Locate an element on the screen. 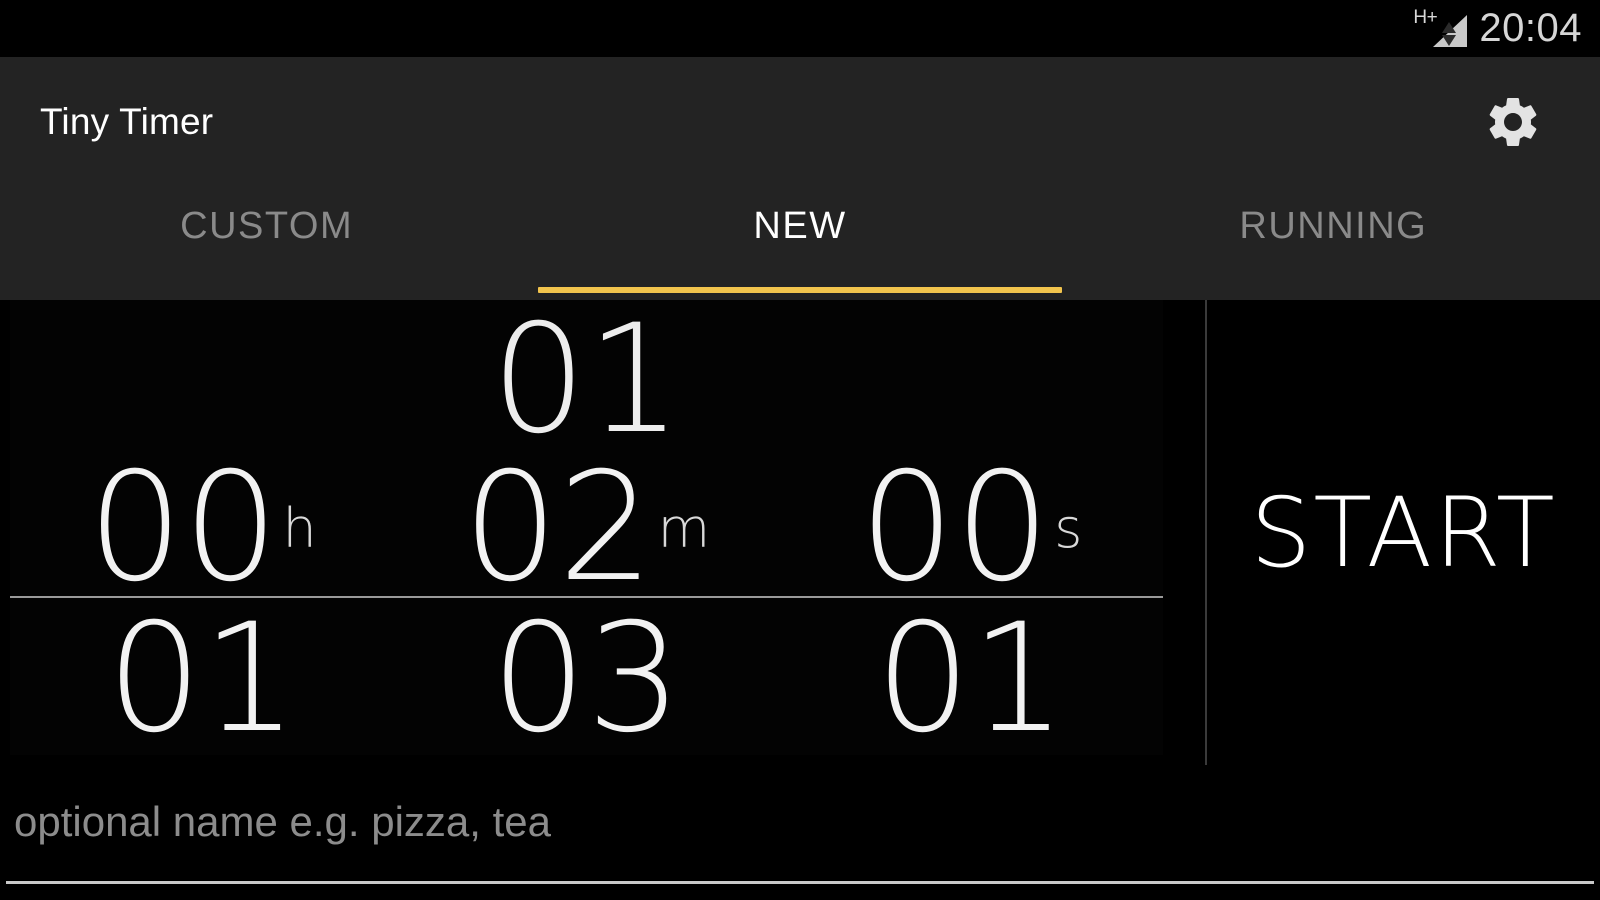 Image resolution: width=1600 pixels, height=900 pixels. tab-running-label: RUNNING is located at coordinates (1333, 226).